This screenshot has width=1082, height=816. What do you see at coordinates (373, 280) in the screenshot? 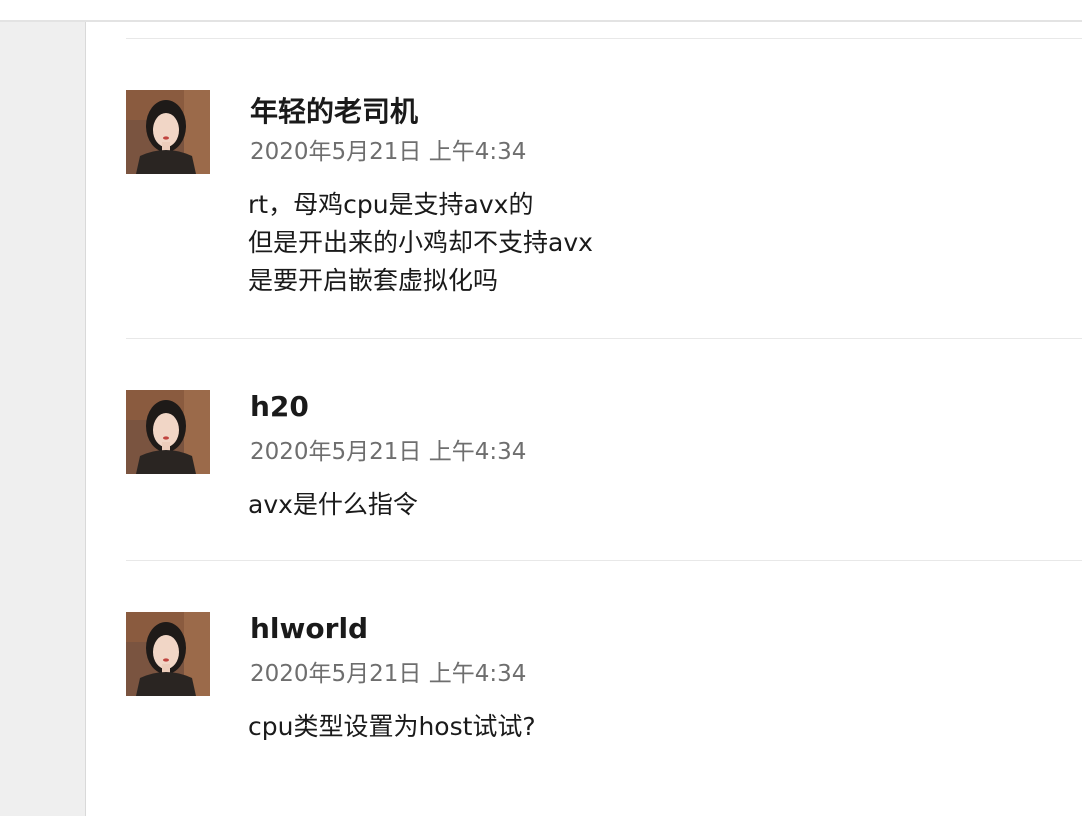
I see `post-text-line: 是要开启嵌套虚拟化吗` at bounding box center [373, 280].